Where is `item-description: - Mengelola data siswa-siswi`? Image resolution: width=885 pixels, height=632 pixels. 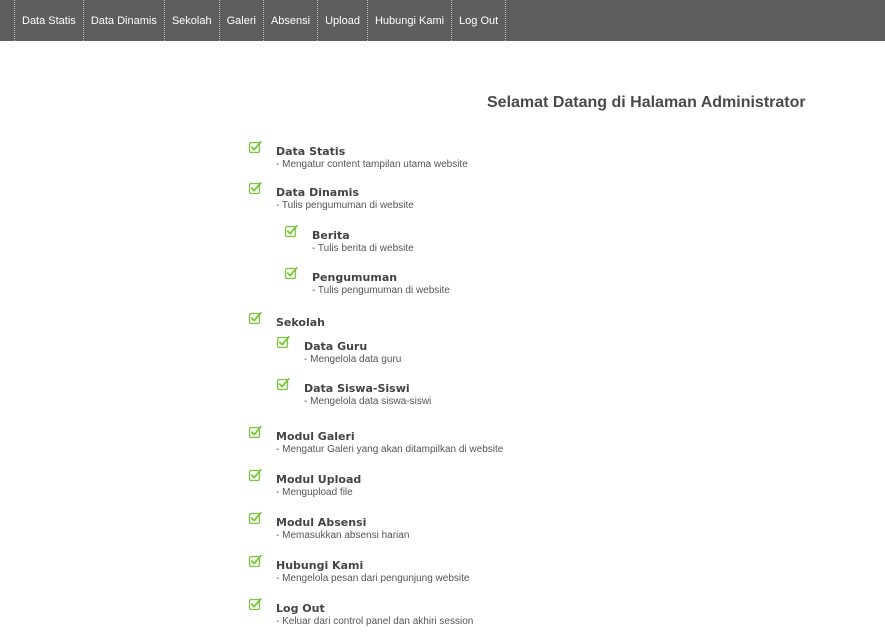 item-description: - Mengelola data siswa-siswi is located at coordinates (368, 401).